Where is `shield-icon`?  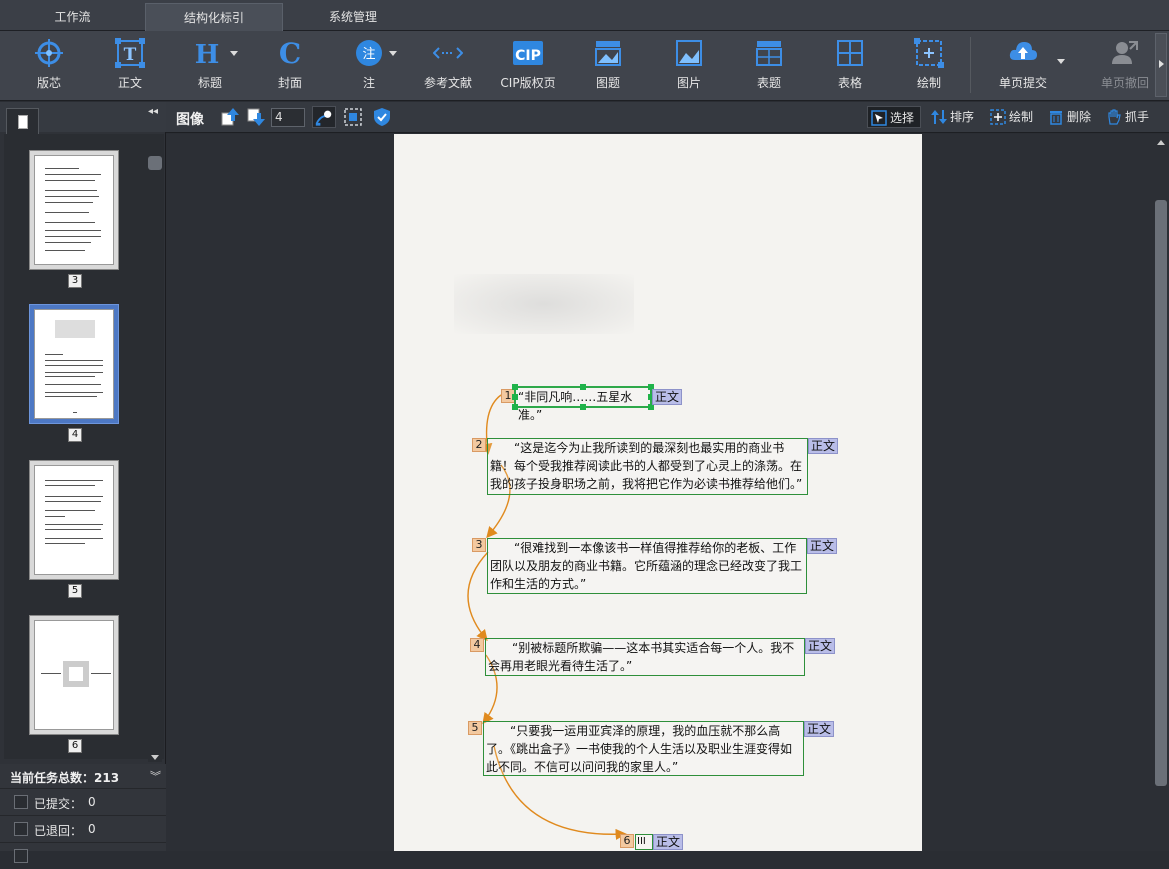
shield-icon is located at coordinates (382, 117).